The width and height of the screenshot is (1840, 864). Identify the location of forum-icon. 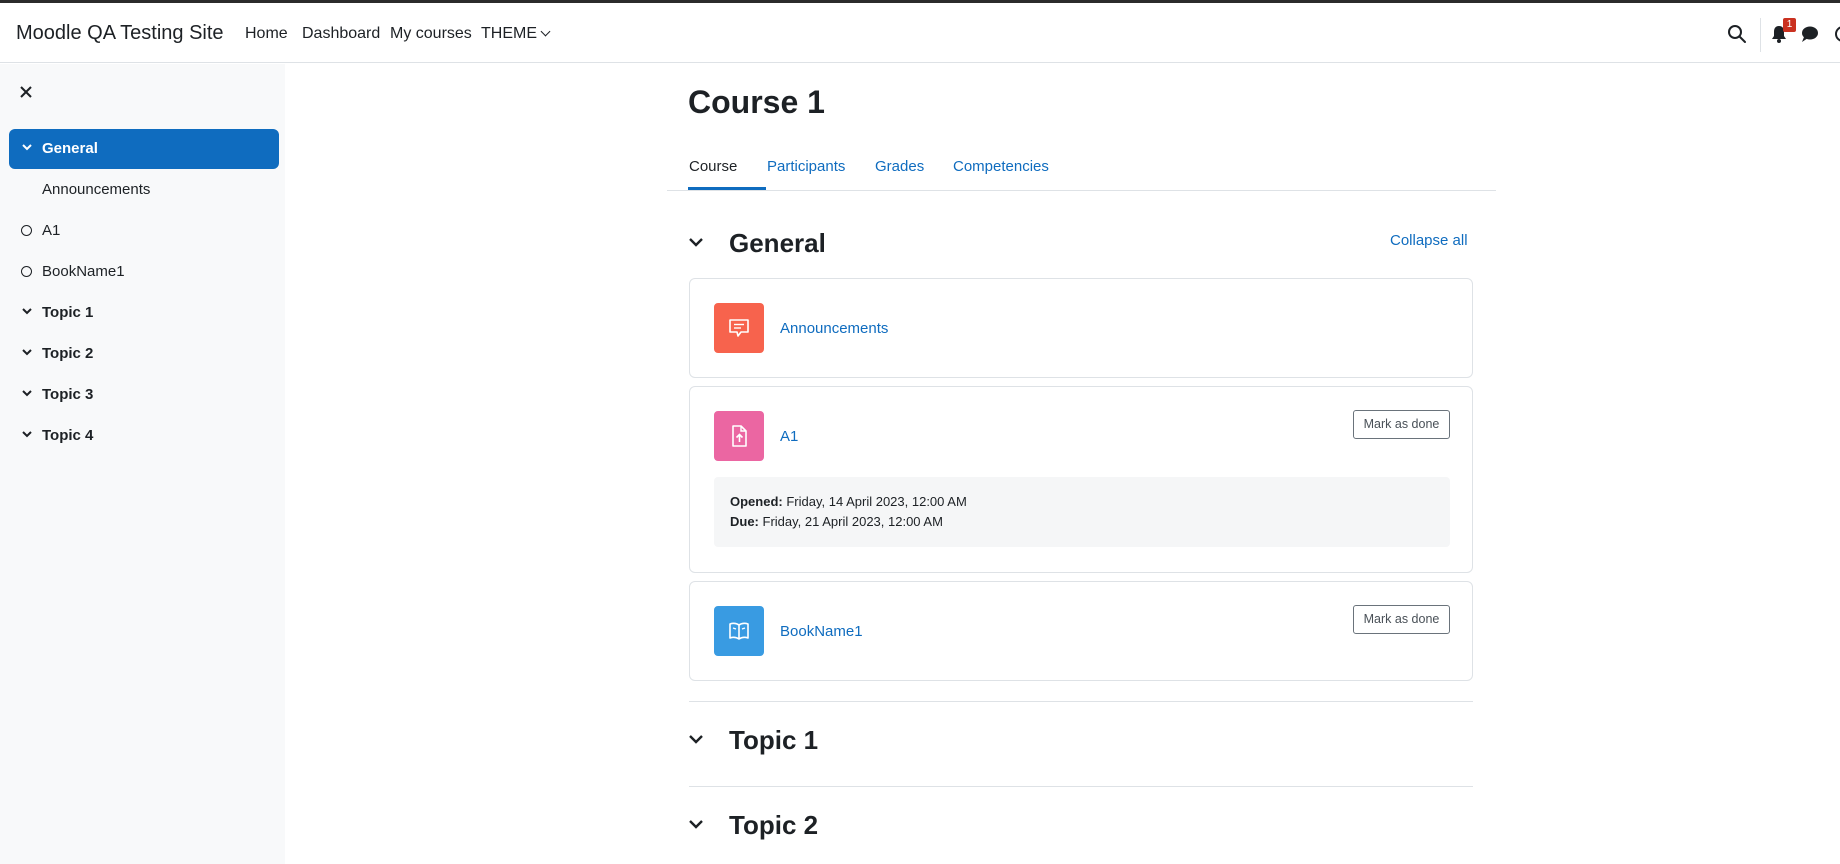
(739, 328).